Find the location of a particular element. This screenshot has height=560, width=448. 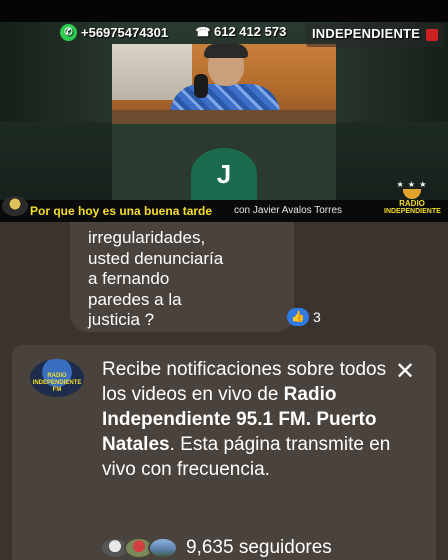

comment-reactions: 👍 3 is located at coordinates (304, 317).